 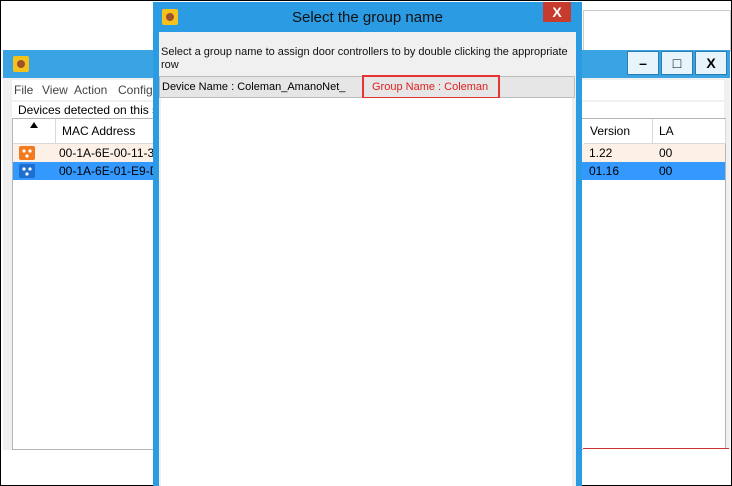 What do you see at coordinates (656, 466) in the screenshot?
I see `background-window-bottom` at bounding box center [656, 466].